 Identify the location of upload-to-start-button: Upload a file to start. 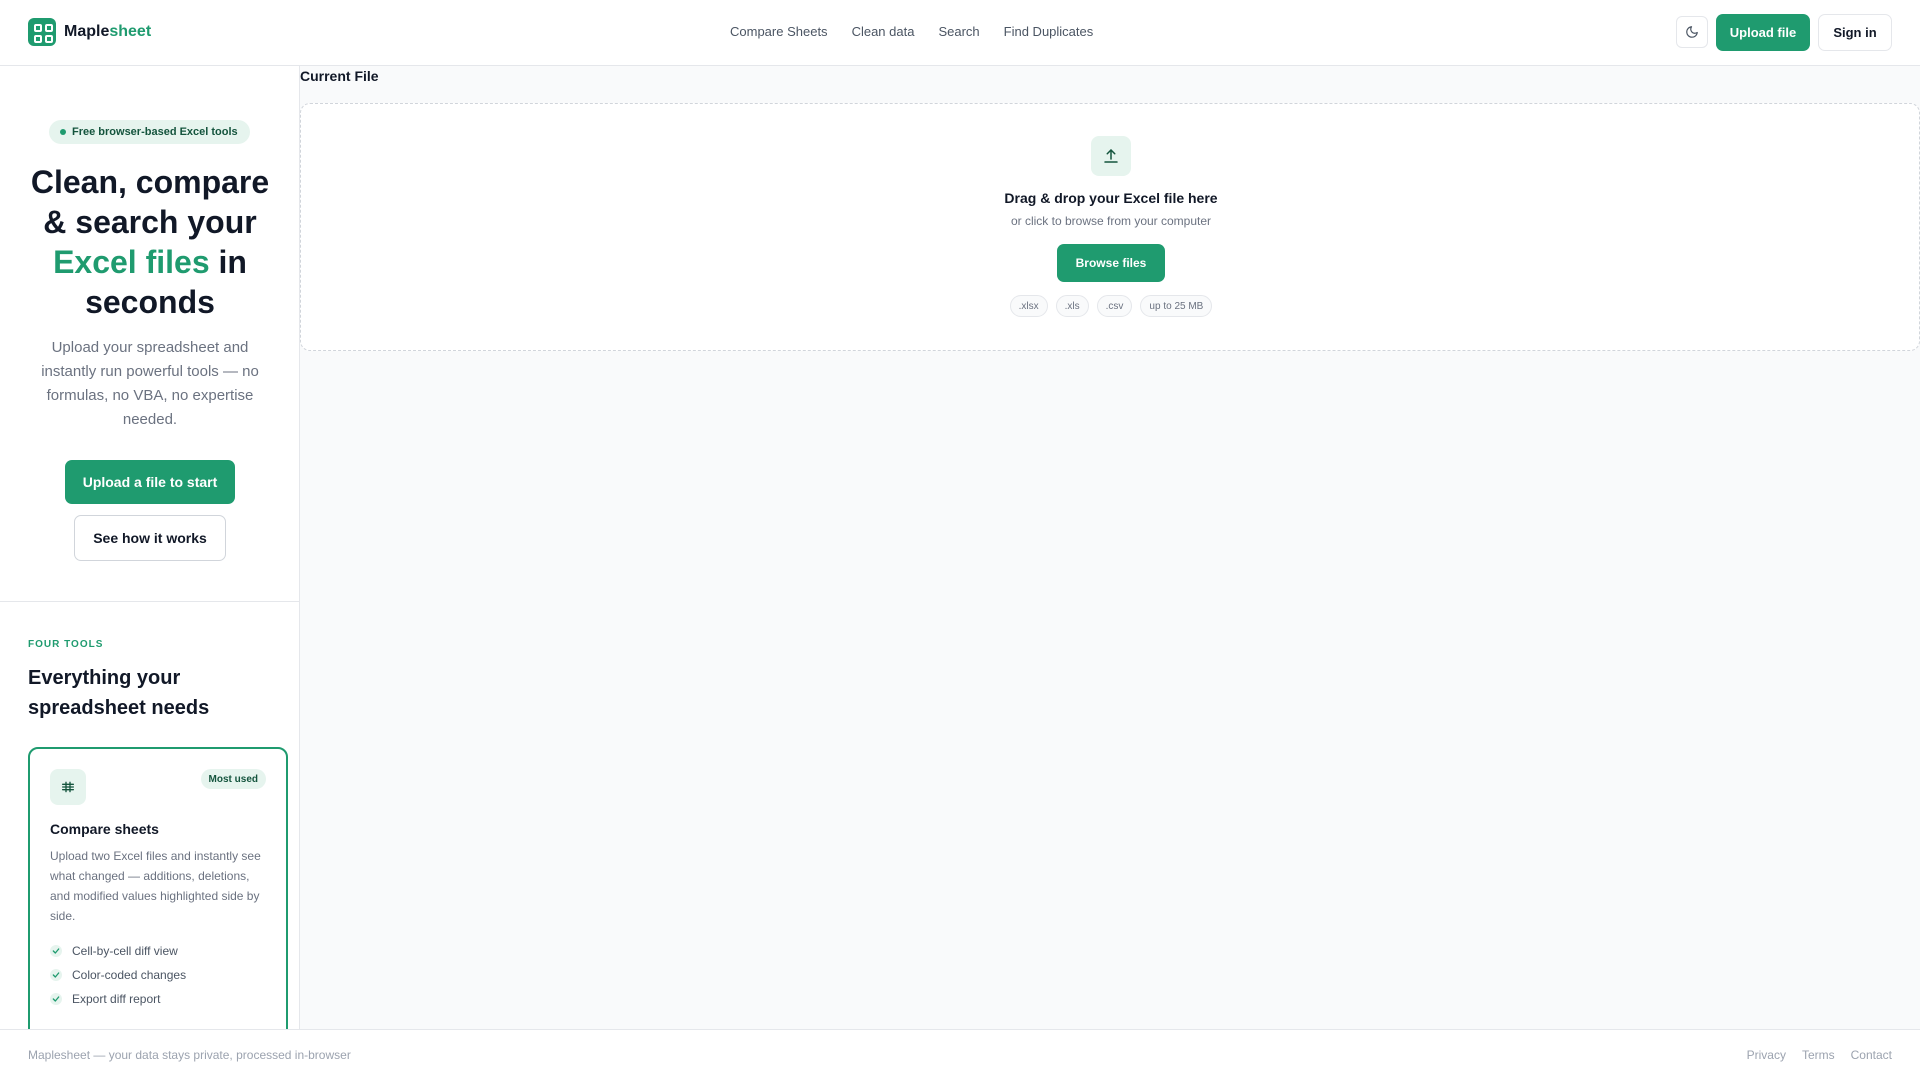
(150, 482).